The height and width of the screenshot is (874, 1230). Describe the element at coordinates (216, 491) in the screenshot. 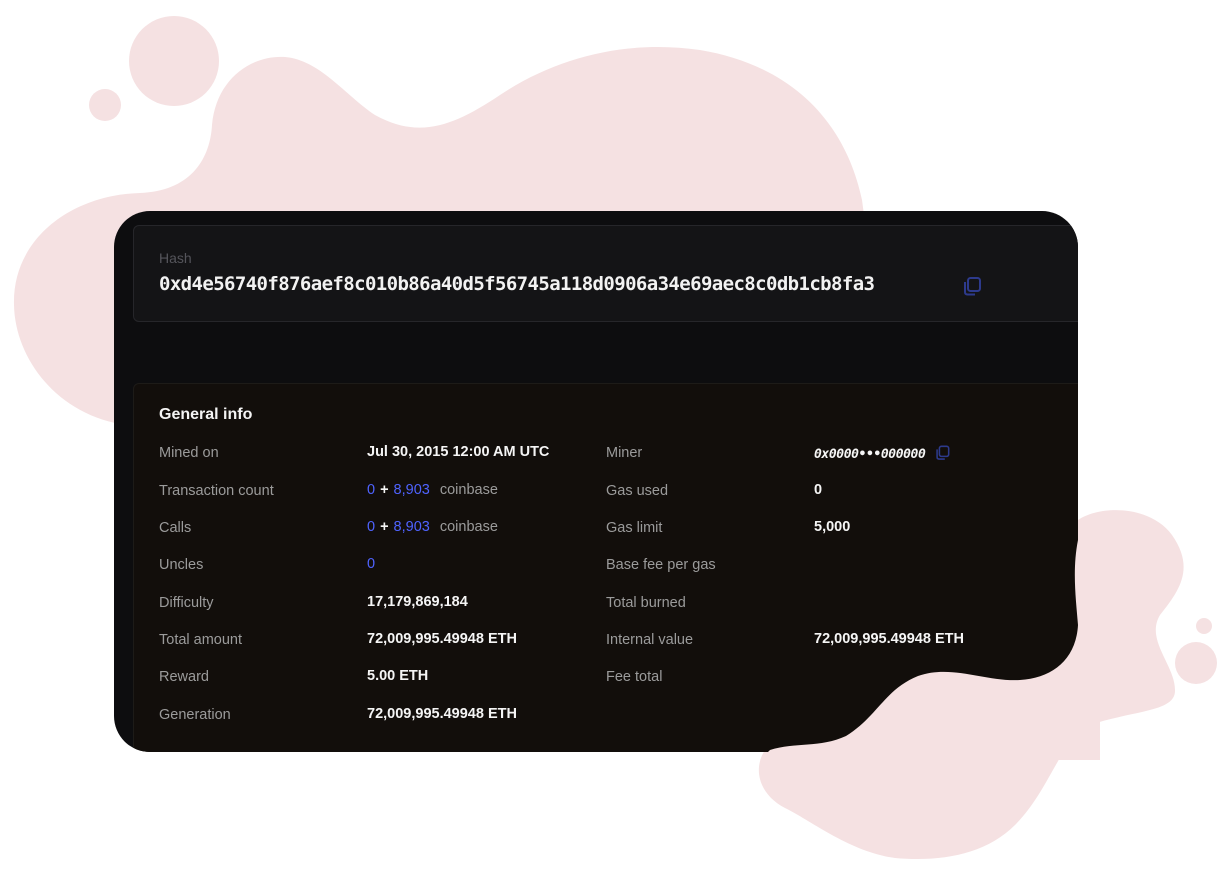

I see `row-label: Transaction count` at that location.